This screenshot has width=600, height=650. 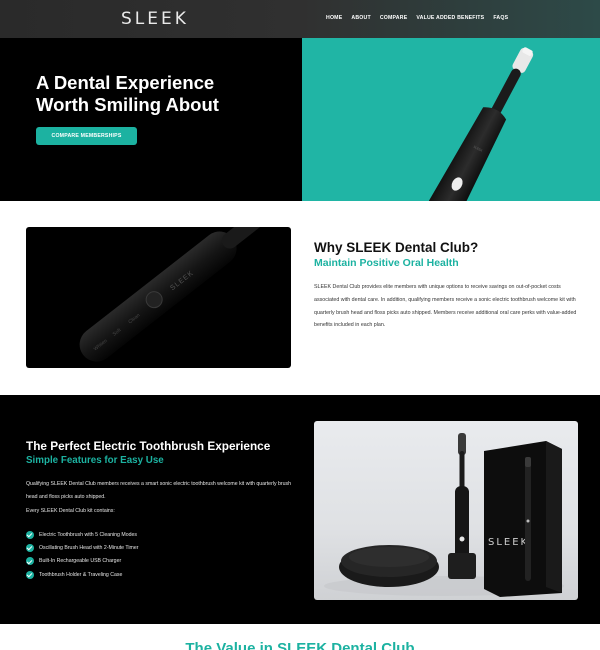 I want to click on why-subtitle: Maintain Positive Oral Health, so click(x=386, y=263).